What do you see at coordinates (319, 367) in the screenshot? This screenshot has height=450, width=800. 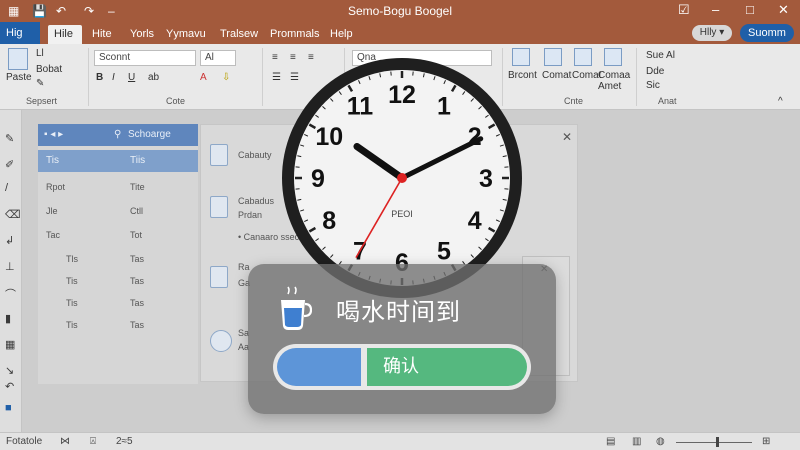 I see `snooze-button` at bounding box center [319, 367].